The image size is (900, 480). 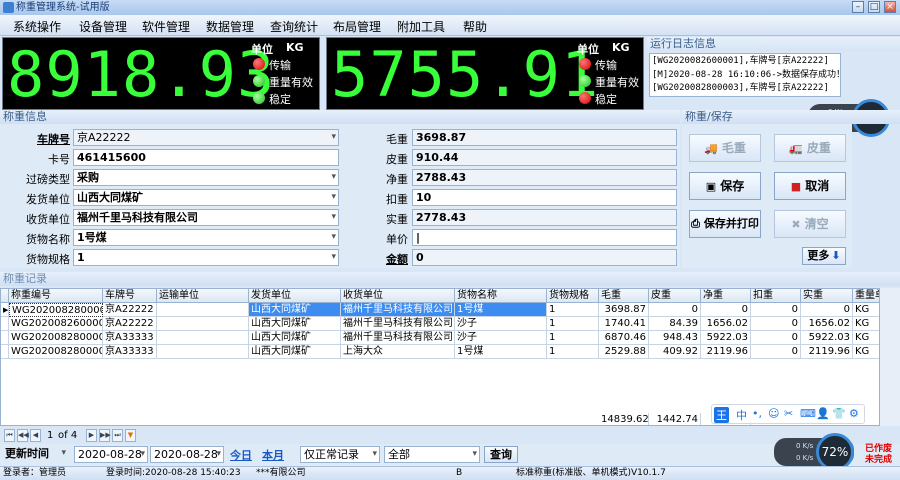 I want to click on ime-scissors-icon: ✂, so click(x=788, y=413).